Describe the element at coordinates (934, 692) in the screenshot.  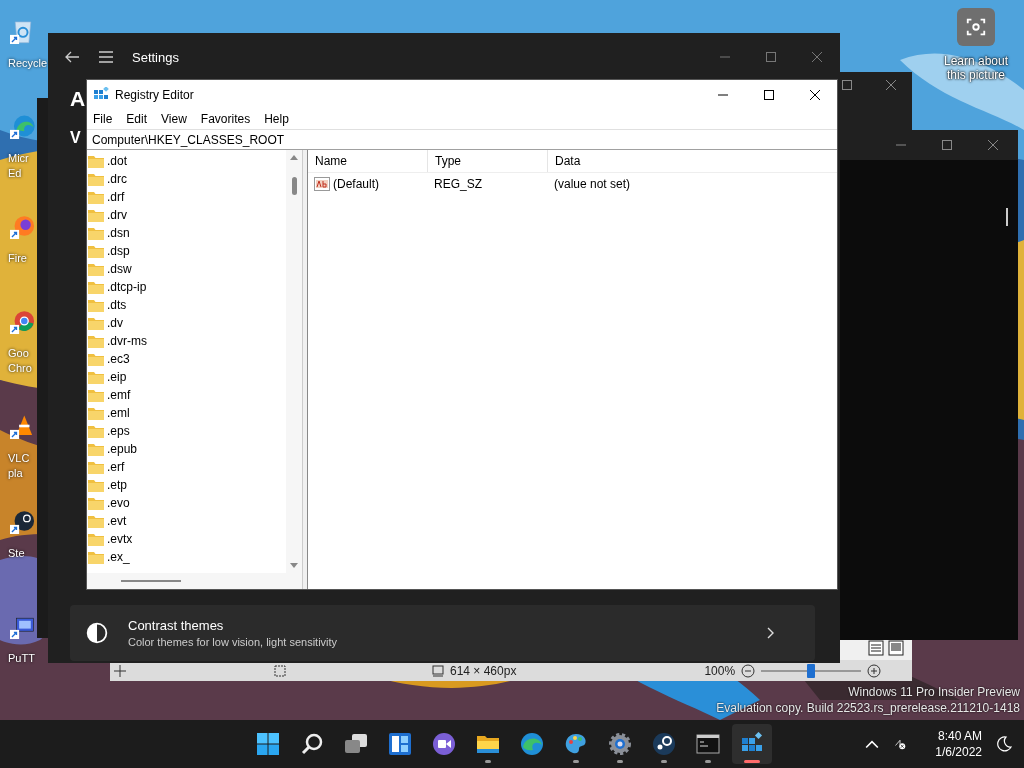
I see `os-notice-text: Windows 11 Pro Insider Preview` at that location.